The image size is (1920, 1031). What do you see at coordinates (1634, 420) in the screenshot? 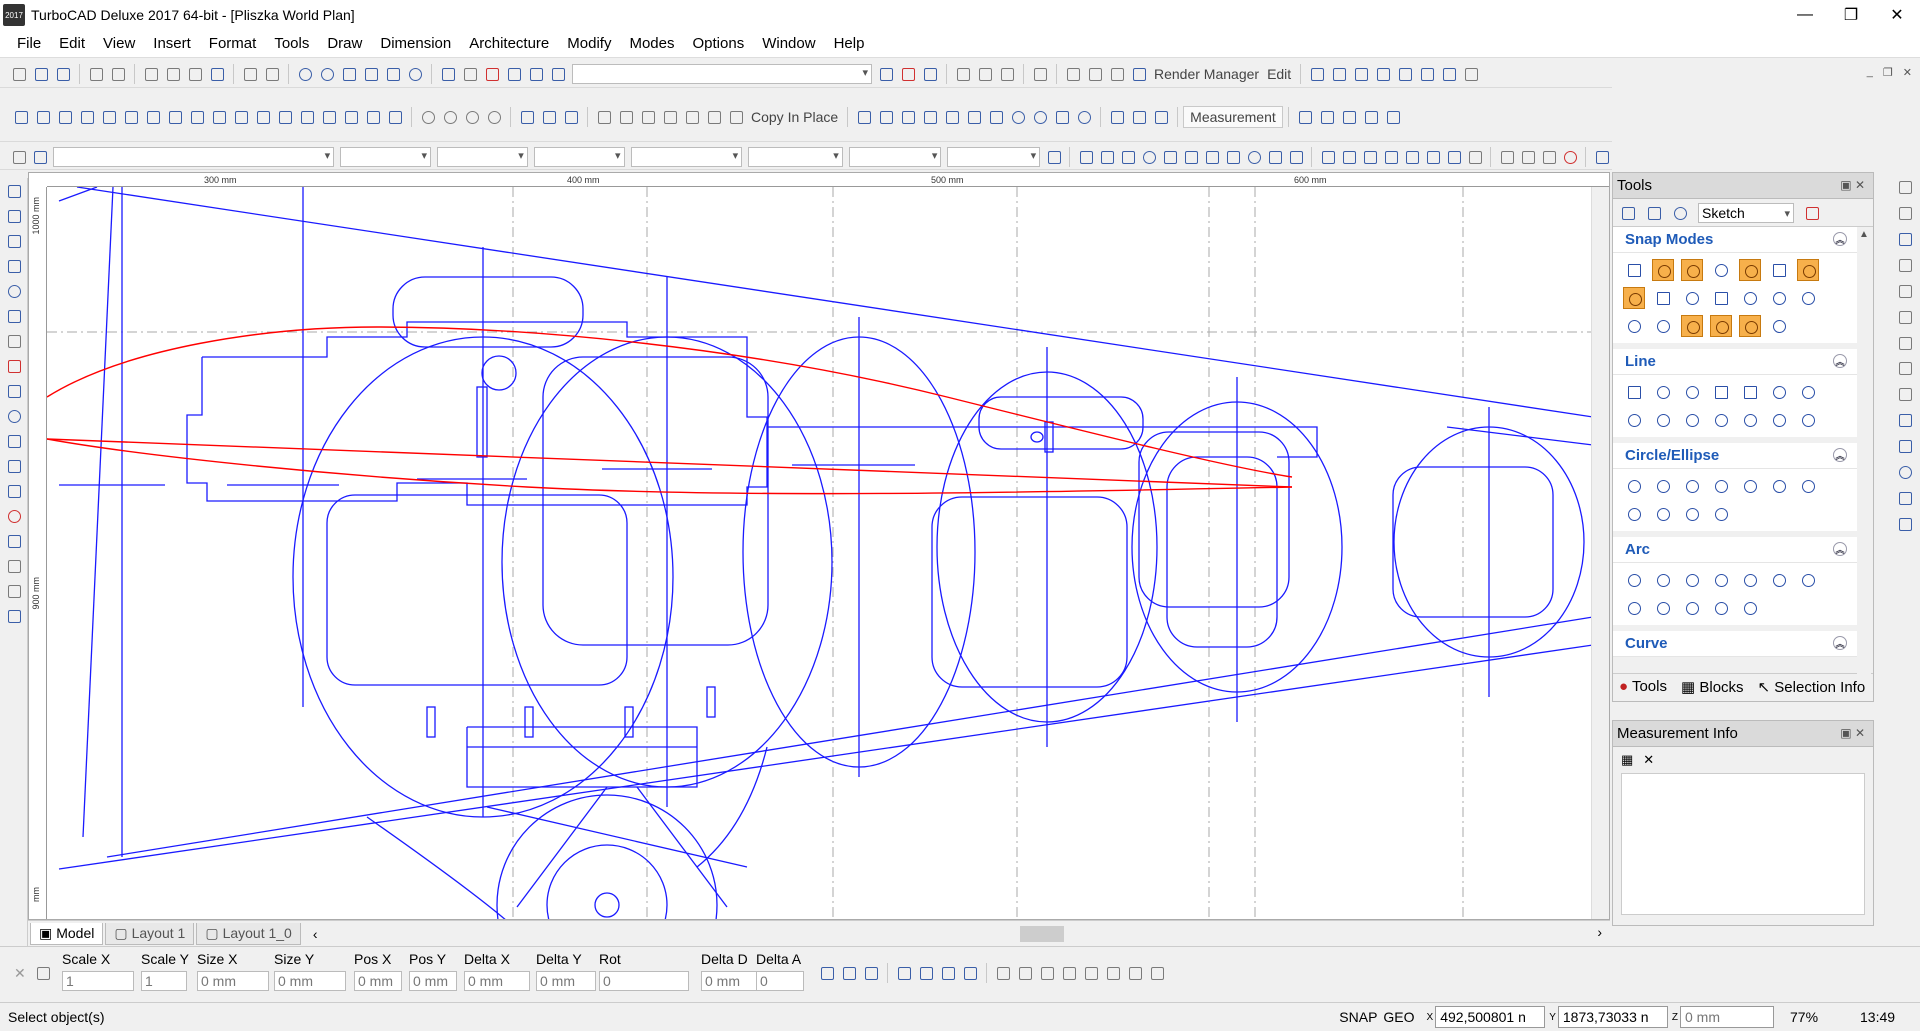
I see `line-parallel-icon` at bounding box center [1634, 420].